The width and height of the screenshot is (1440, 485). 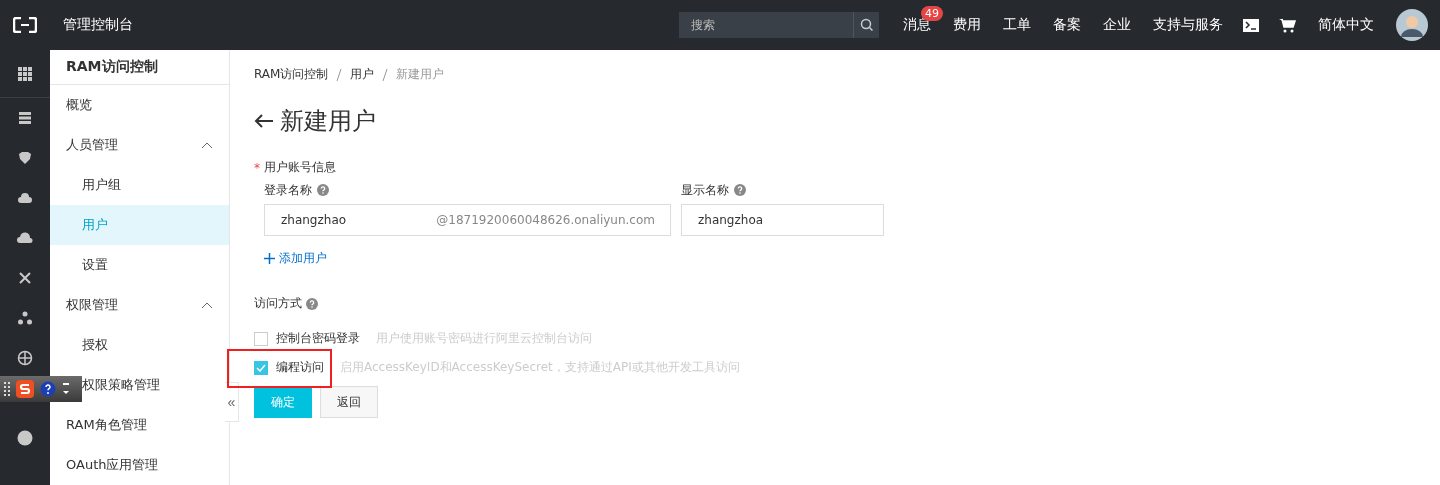 What do you see at coordinates (1287, 25) in the screenshot?
I see `cart-icon` at bounding box center [1287, 25].